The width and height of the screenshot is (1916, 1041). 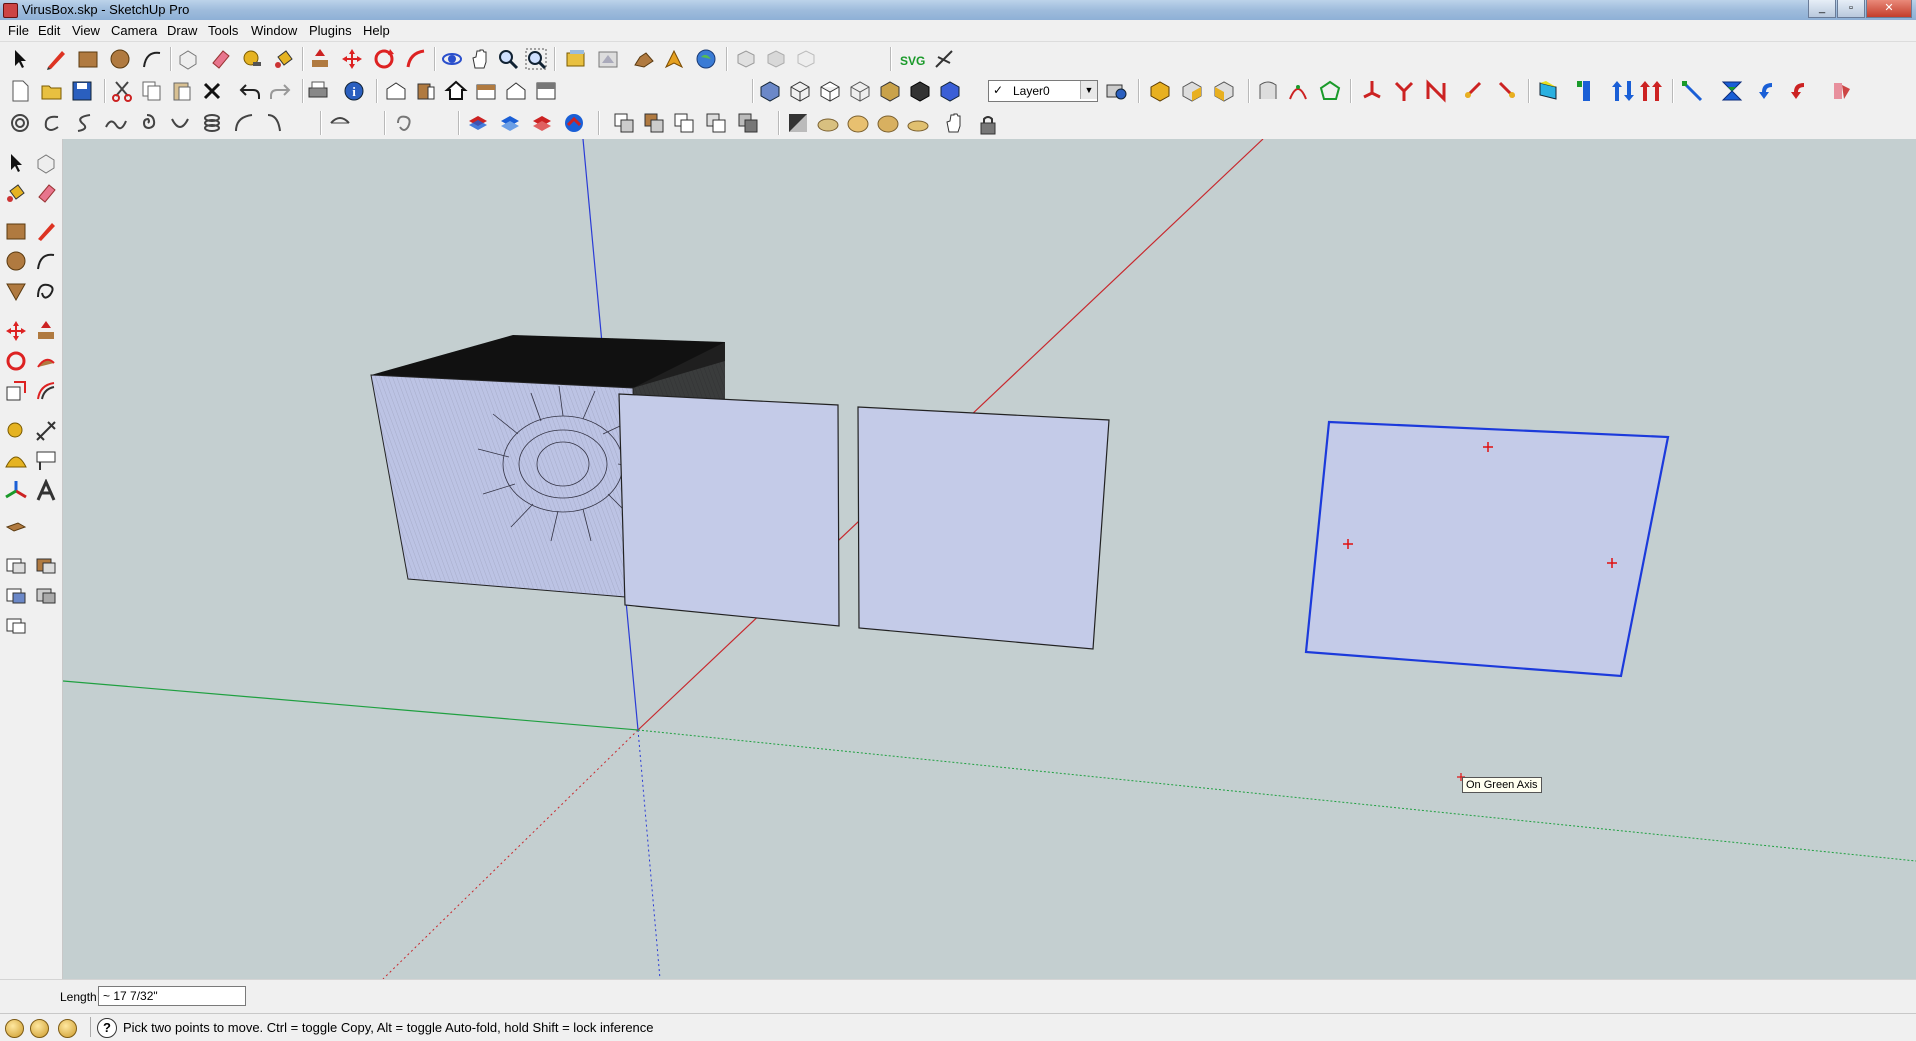 I want to click on copy-icon, so click(x=152, y=91).